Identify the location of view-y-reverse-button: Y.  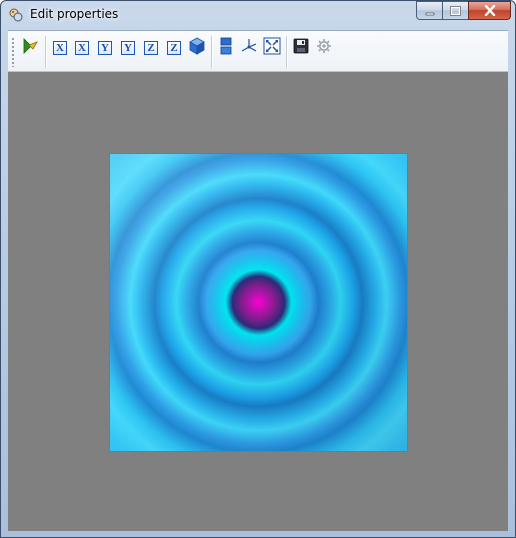
(128, 48).